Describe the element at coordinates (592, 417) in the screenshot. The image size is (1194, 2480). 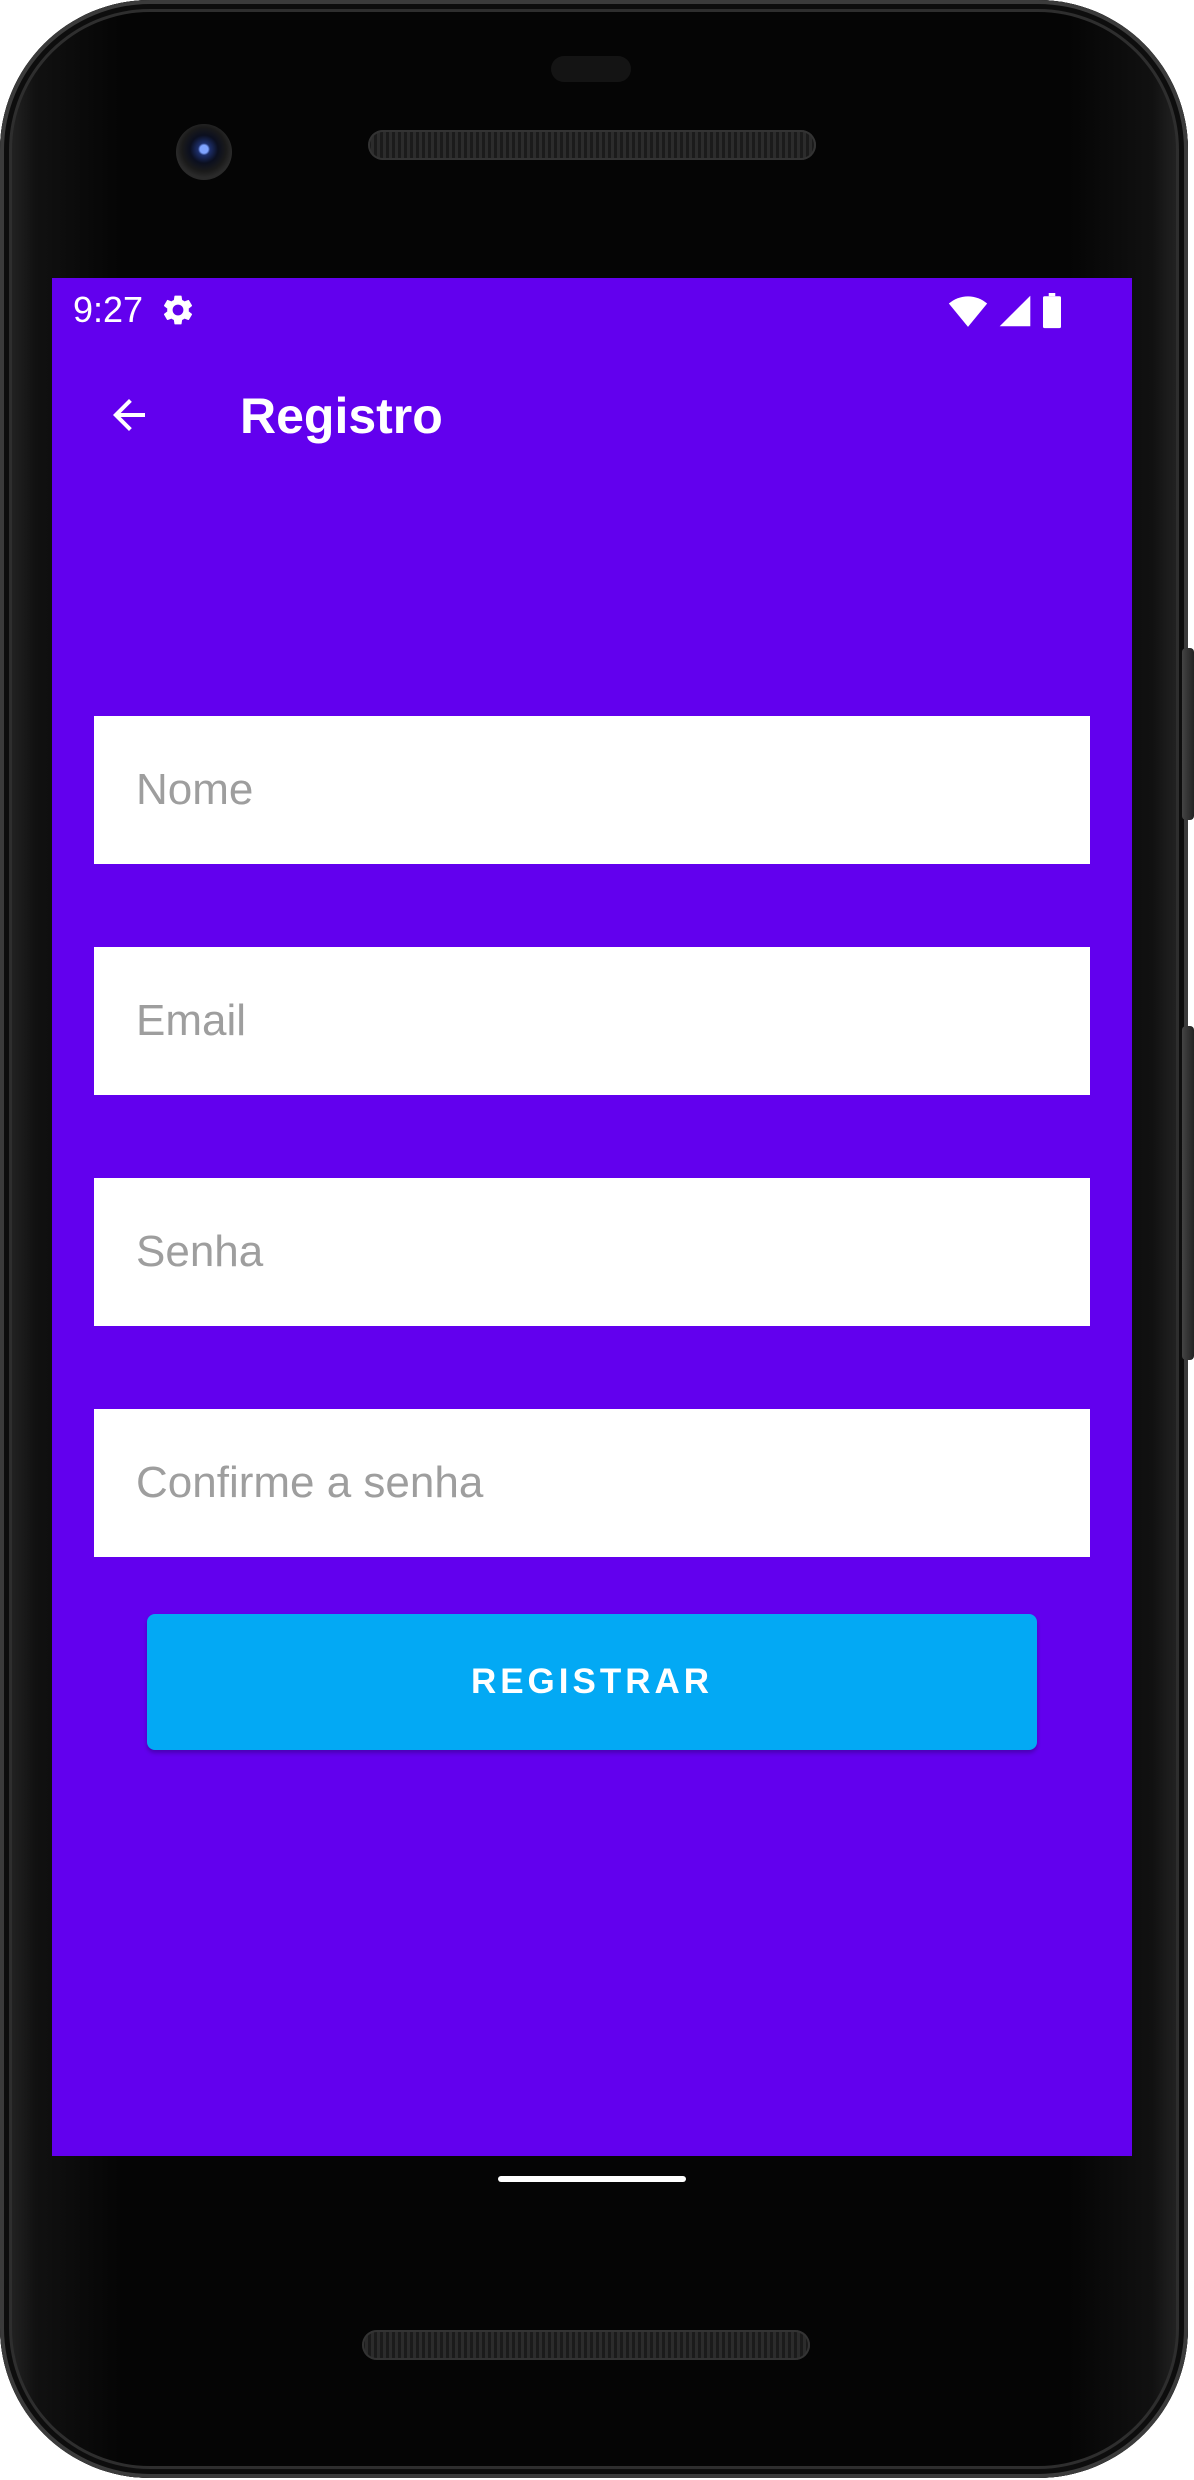
I see `app-toolbar: Registro` at that location.